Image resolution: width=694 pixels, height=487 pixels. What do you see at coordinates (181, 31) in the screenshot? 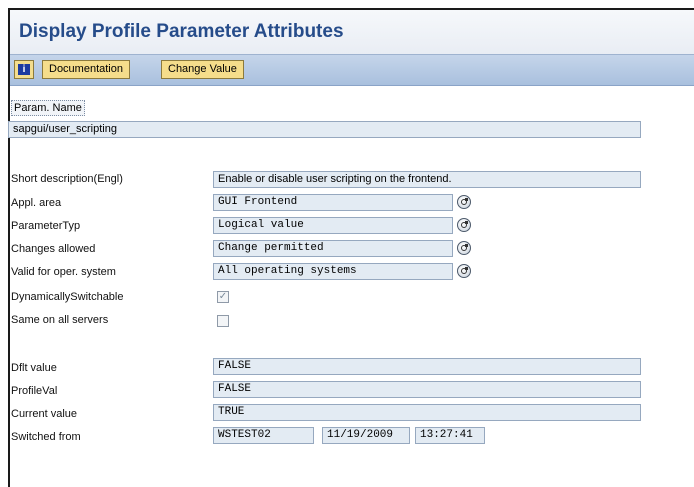
I see `page-title: Display Profile Parameter Attributes` at bounding box center [181, 31].